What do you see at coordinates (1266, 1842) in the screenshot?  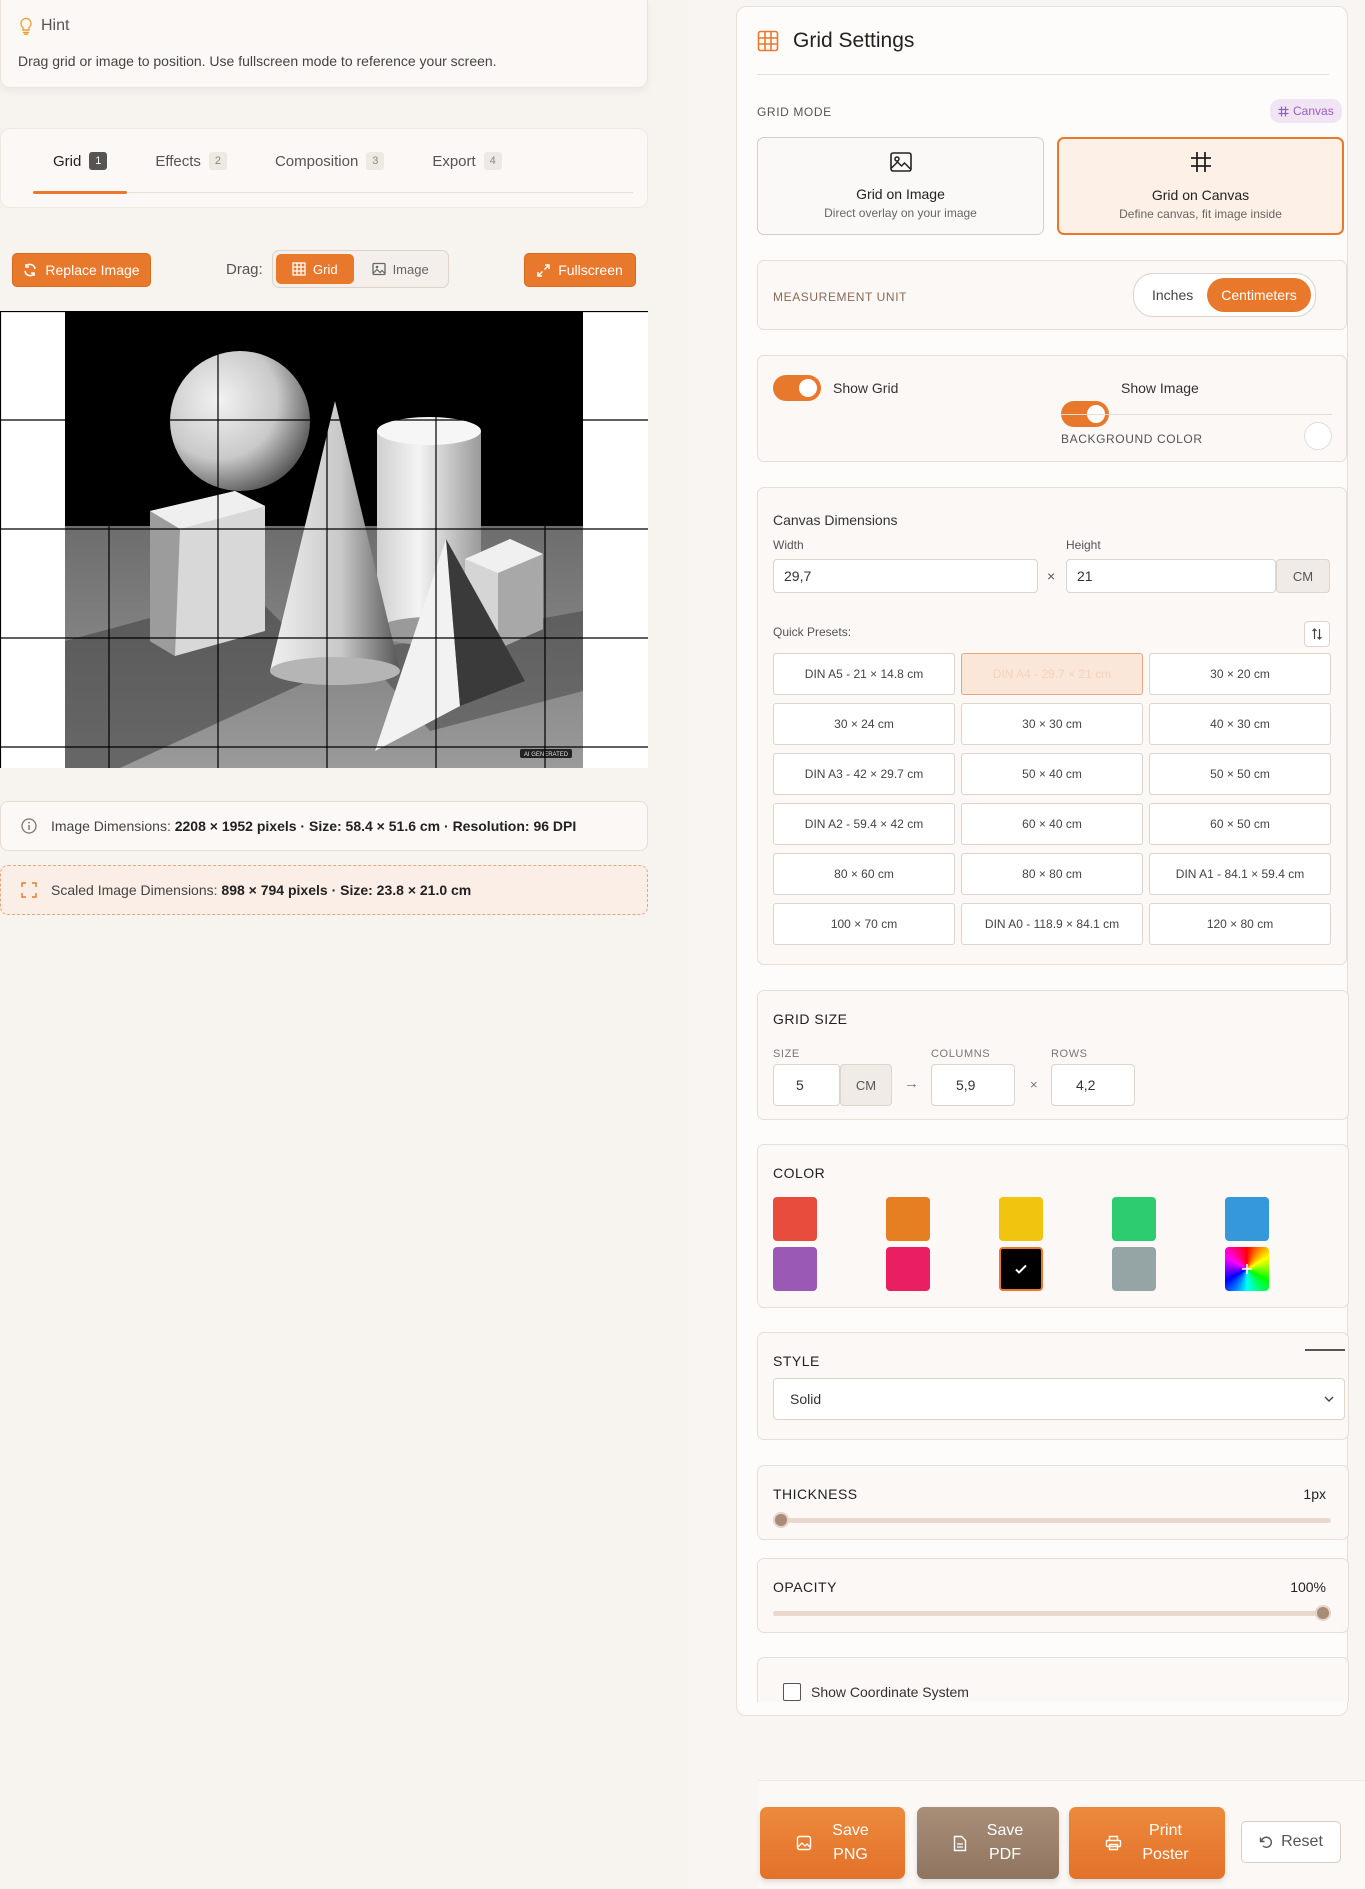 I see `undo-icon` at bounding box center [1266, 1842].